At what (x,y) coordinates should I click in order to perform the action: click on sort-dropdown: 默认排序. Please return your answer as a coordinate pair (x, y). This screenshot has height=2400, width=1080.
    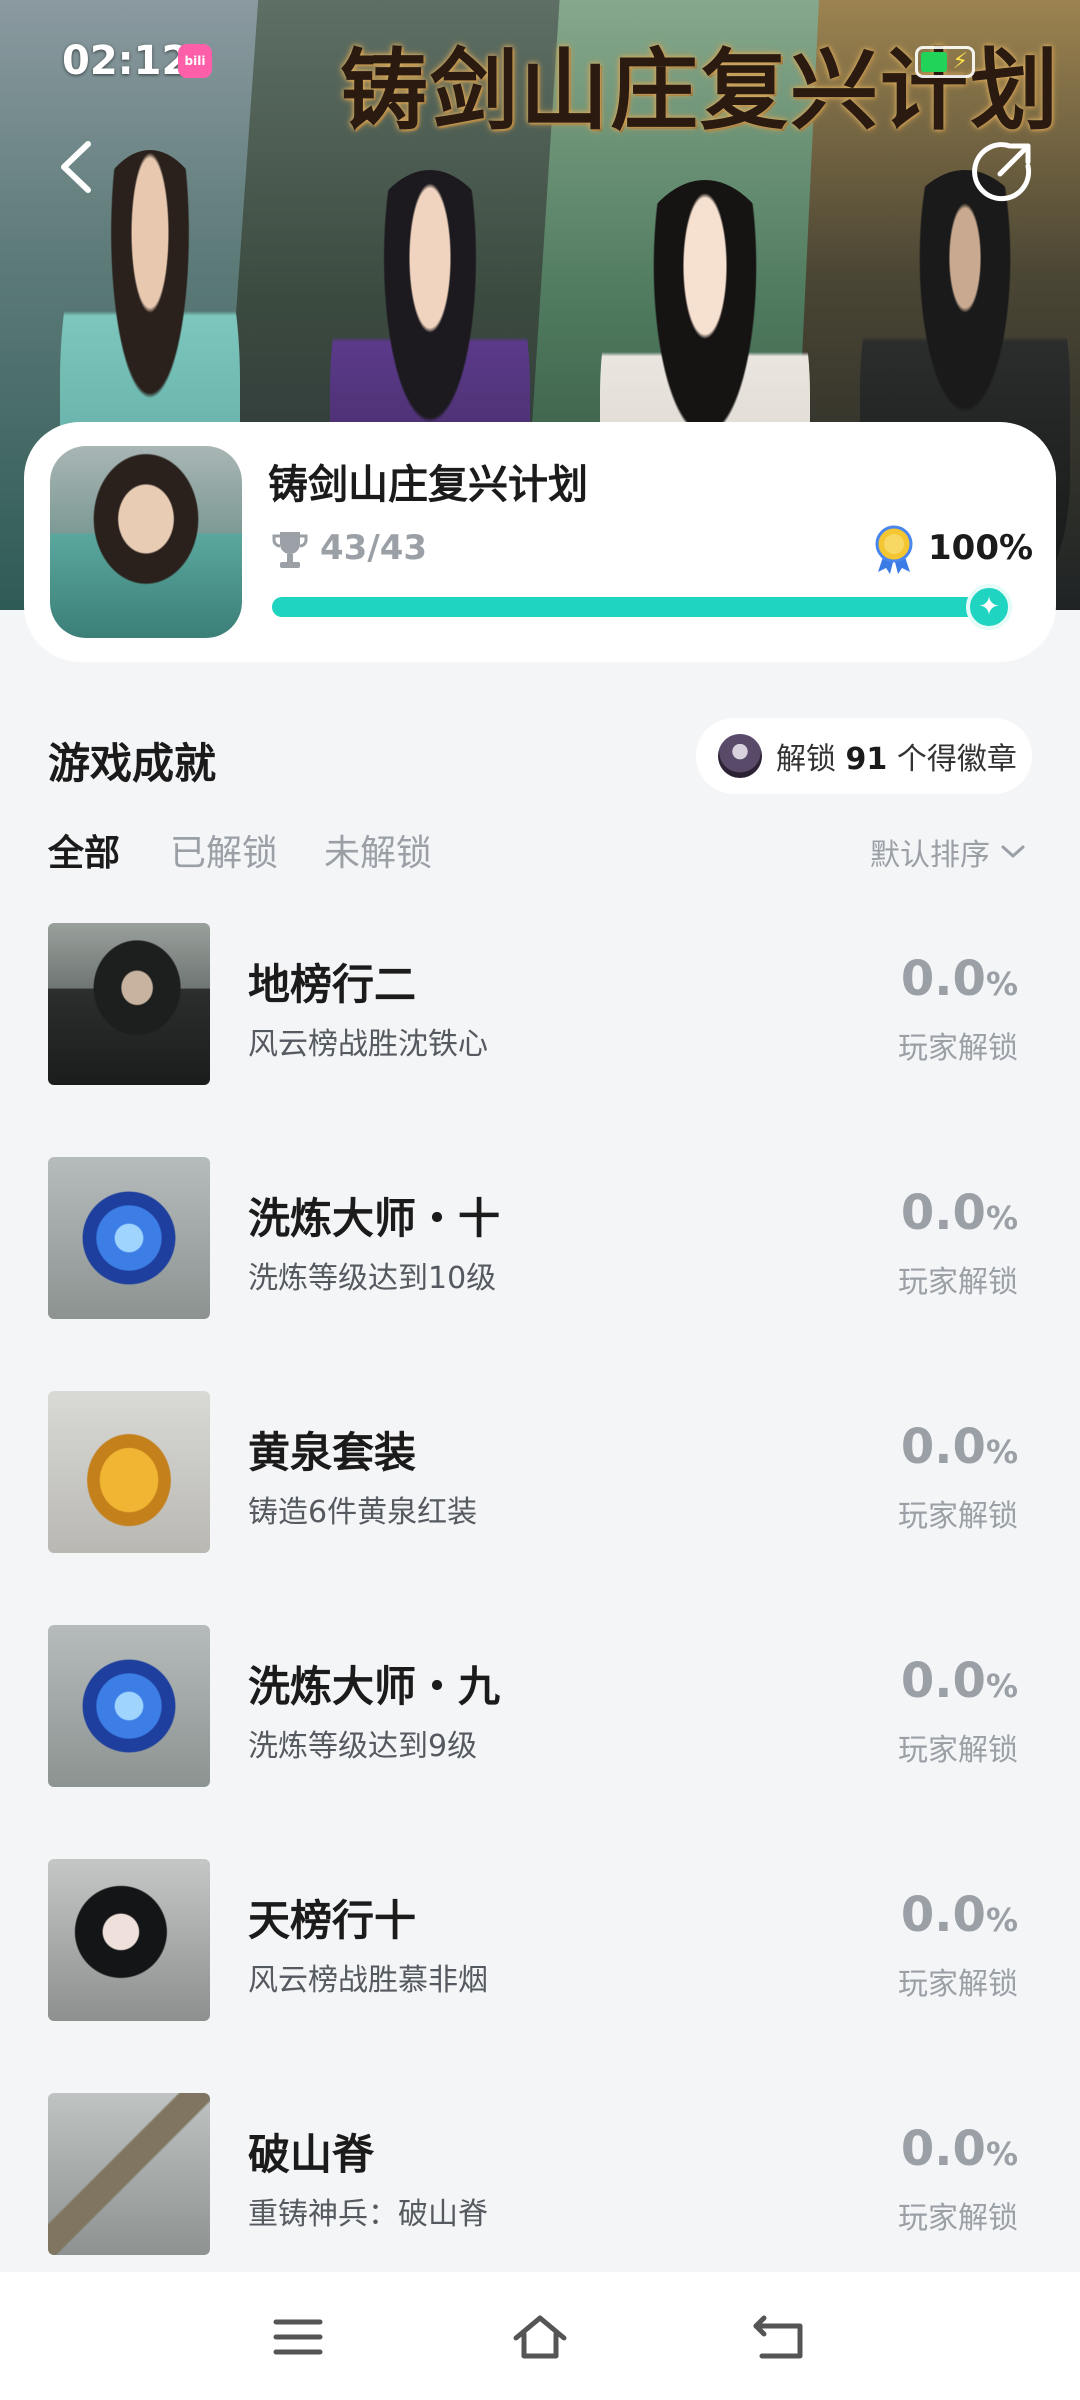
    Looking at the image, I should click on (948, 852).